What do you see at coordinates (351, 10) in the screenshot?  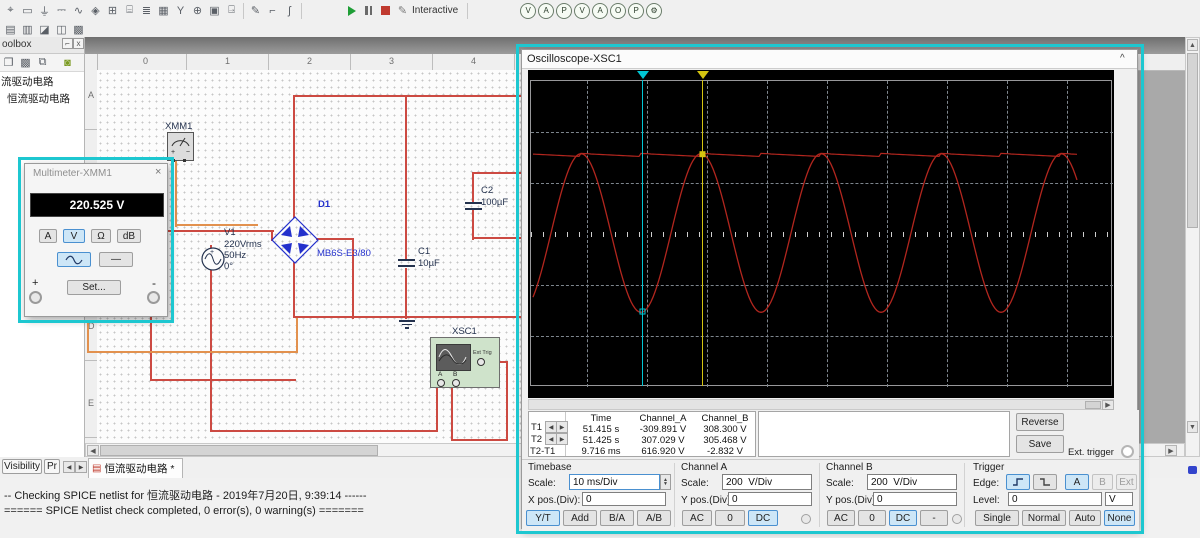 I see `run-button` at bounding box center [351, 10].